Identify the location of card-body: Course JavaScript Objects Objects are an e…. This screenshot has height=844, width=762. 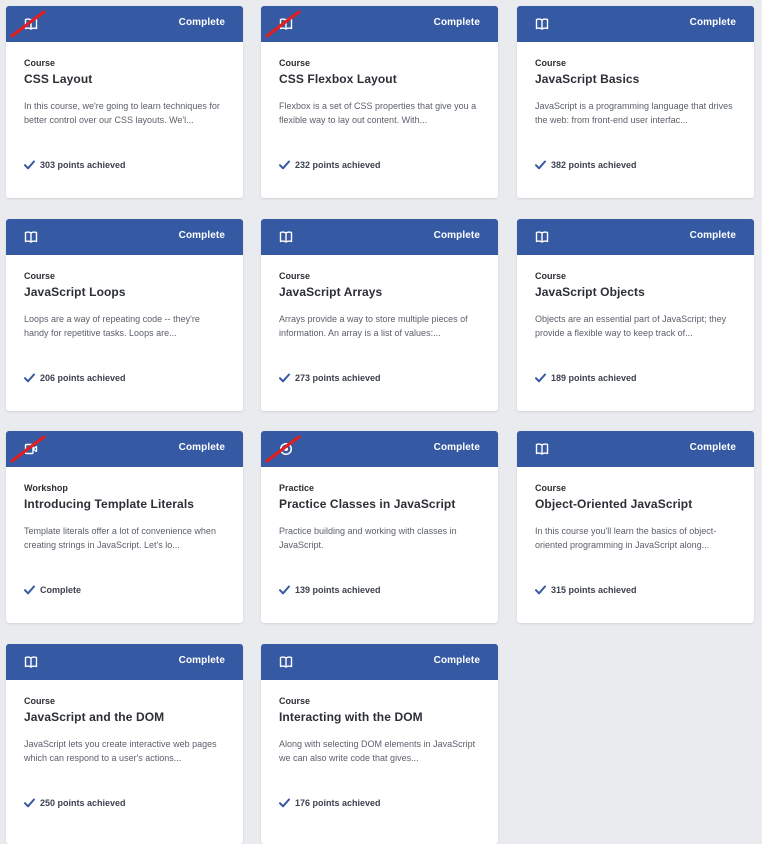
(635, 333).